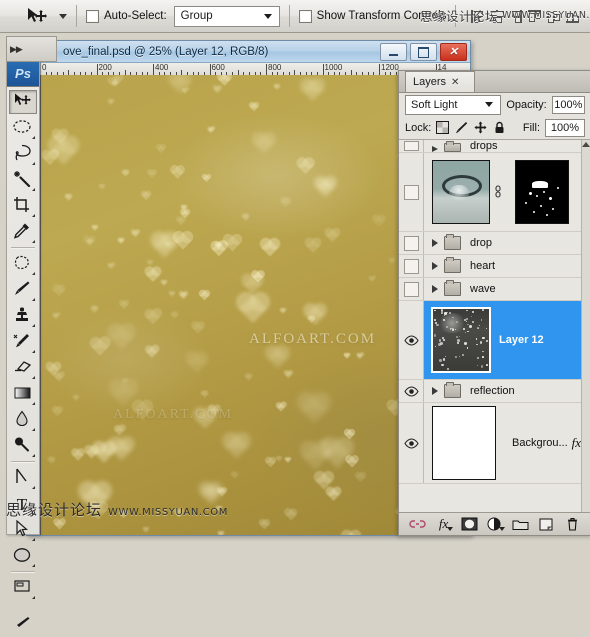  What do you see at coordinates (469, 524) in the screenshot?
I see `add-layer-mask-button` at bounding box center [469, 524].